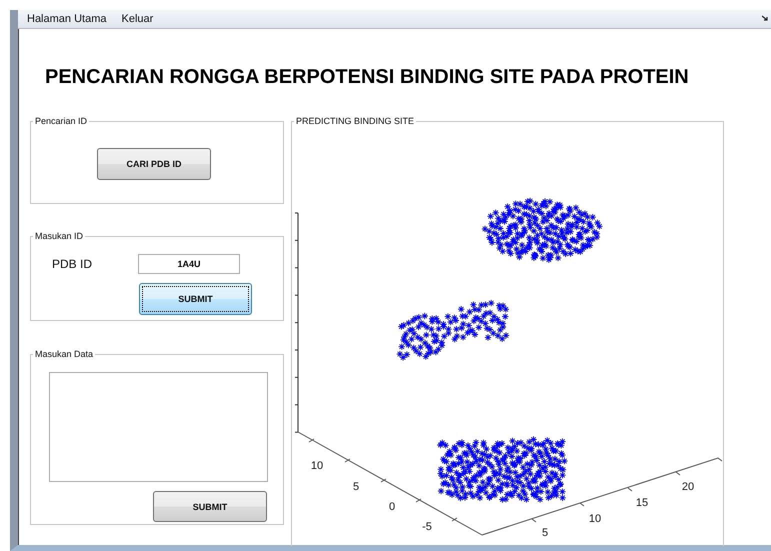 This screenshot has width=771, height=551. Describe the element at coordinates (137, 19) in the screenshot. I see `menu-item: Keluar` at that location.